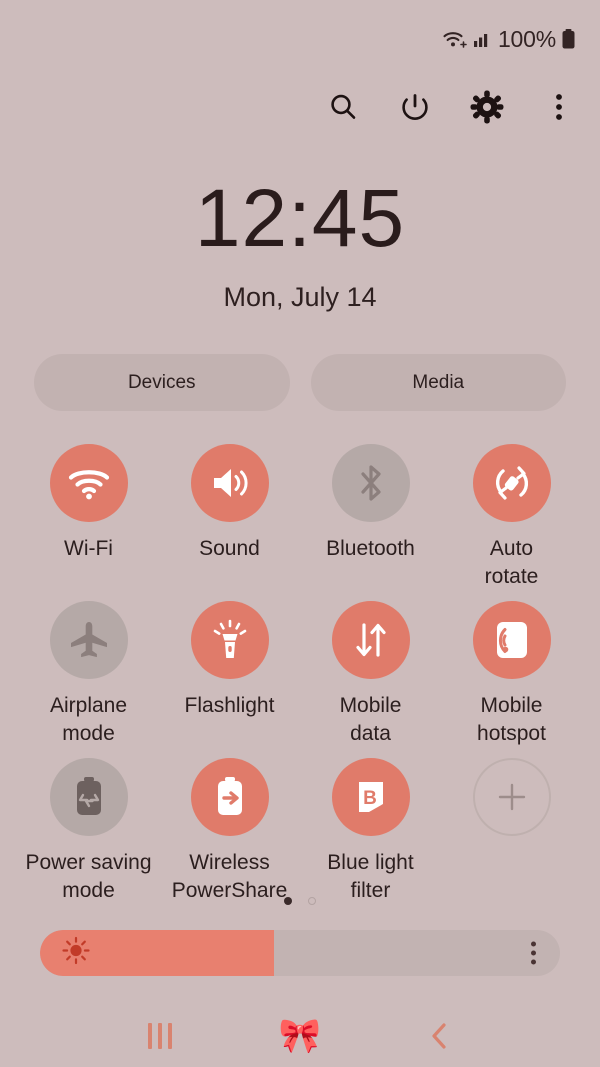 This screenshot has height=1067, width=600. I want to click on page-dot-active, so click(288, 901).